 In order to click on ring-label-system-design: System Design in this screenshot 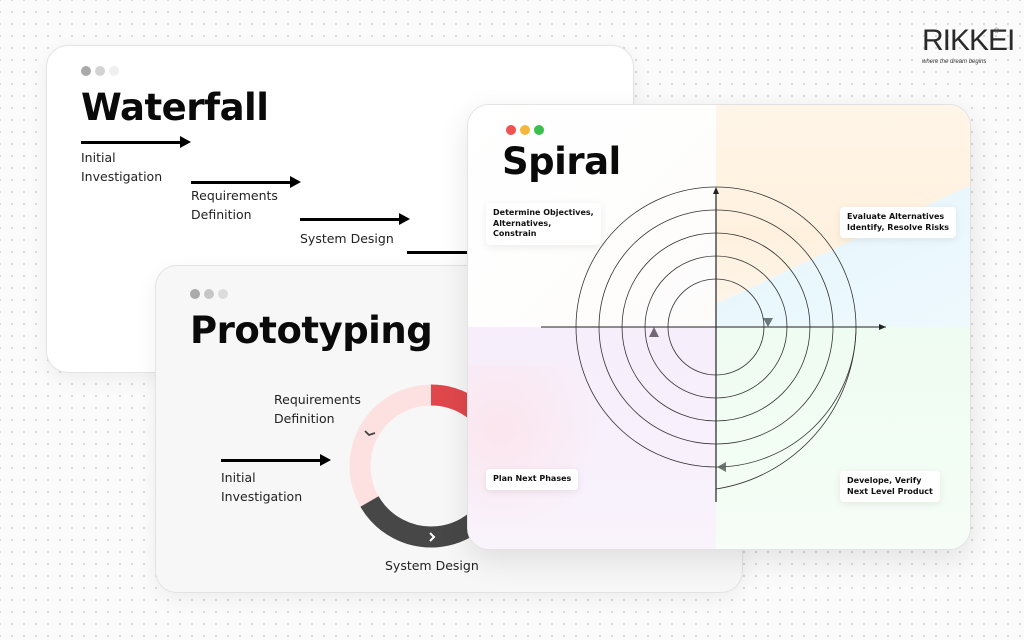, I will do `click(432, 565)`.